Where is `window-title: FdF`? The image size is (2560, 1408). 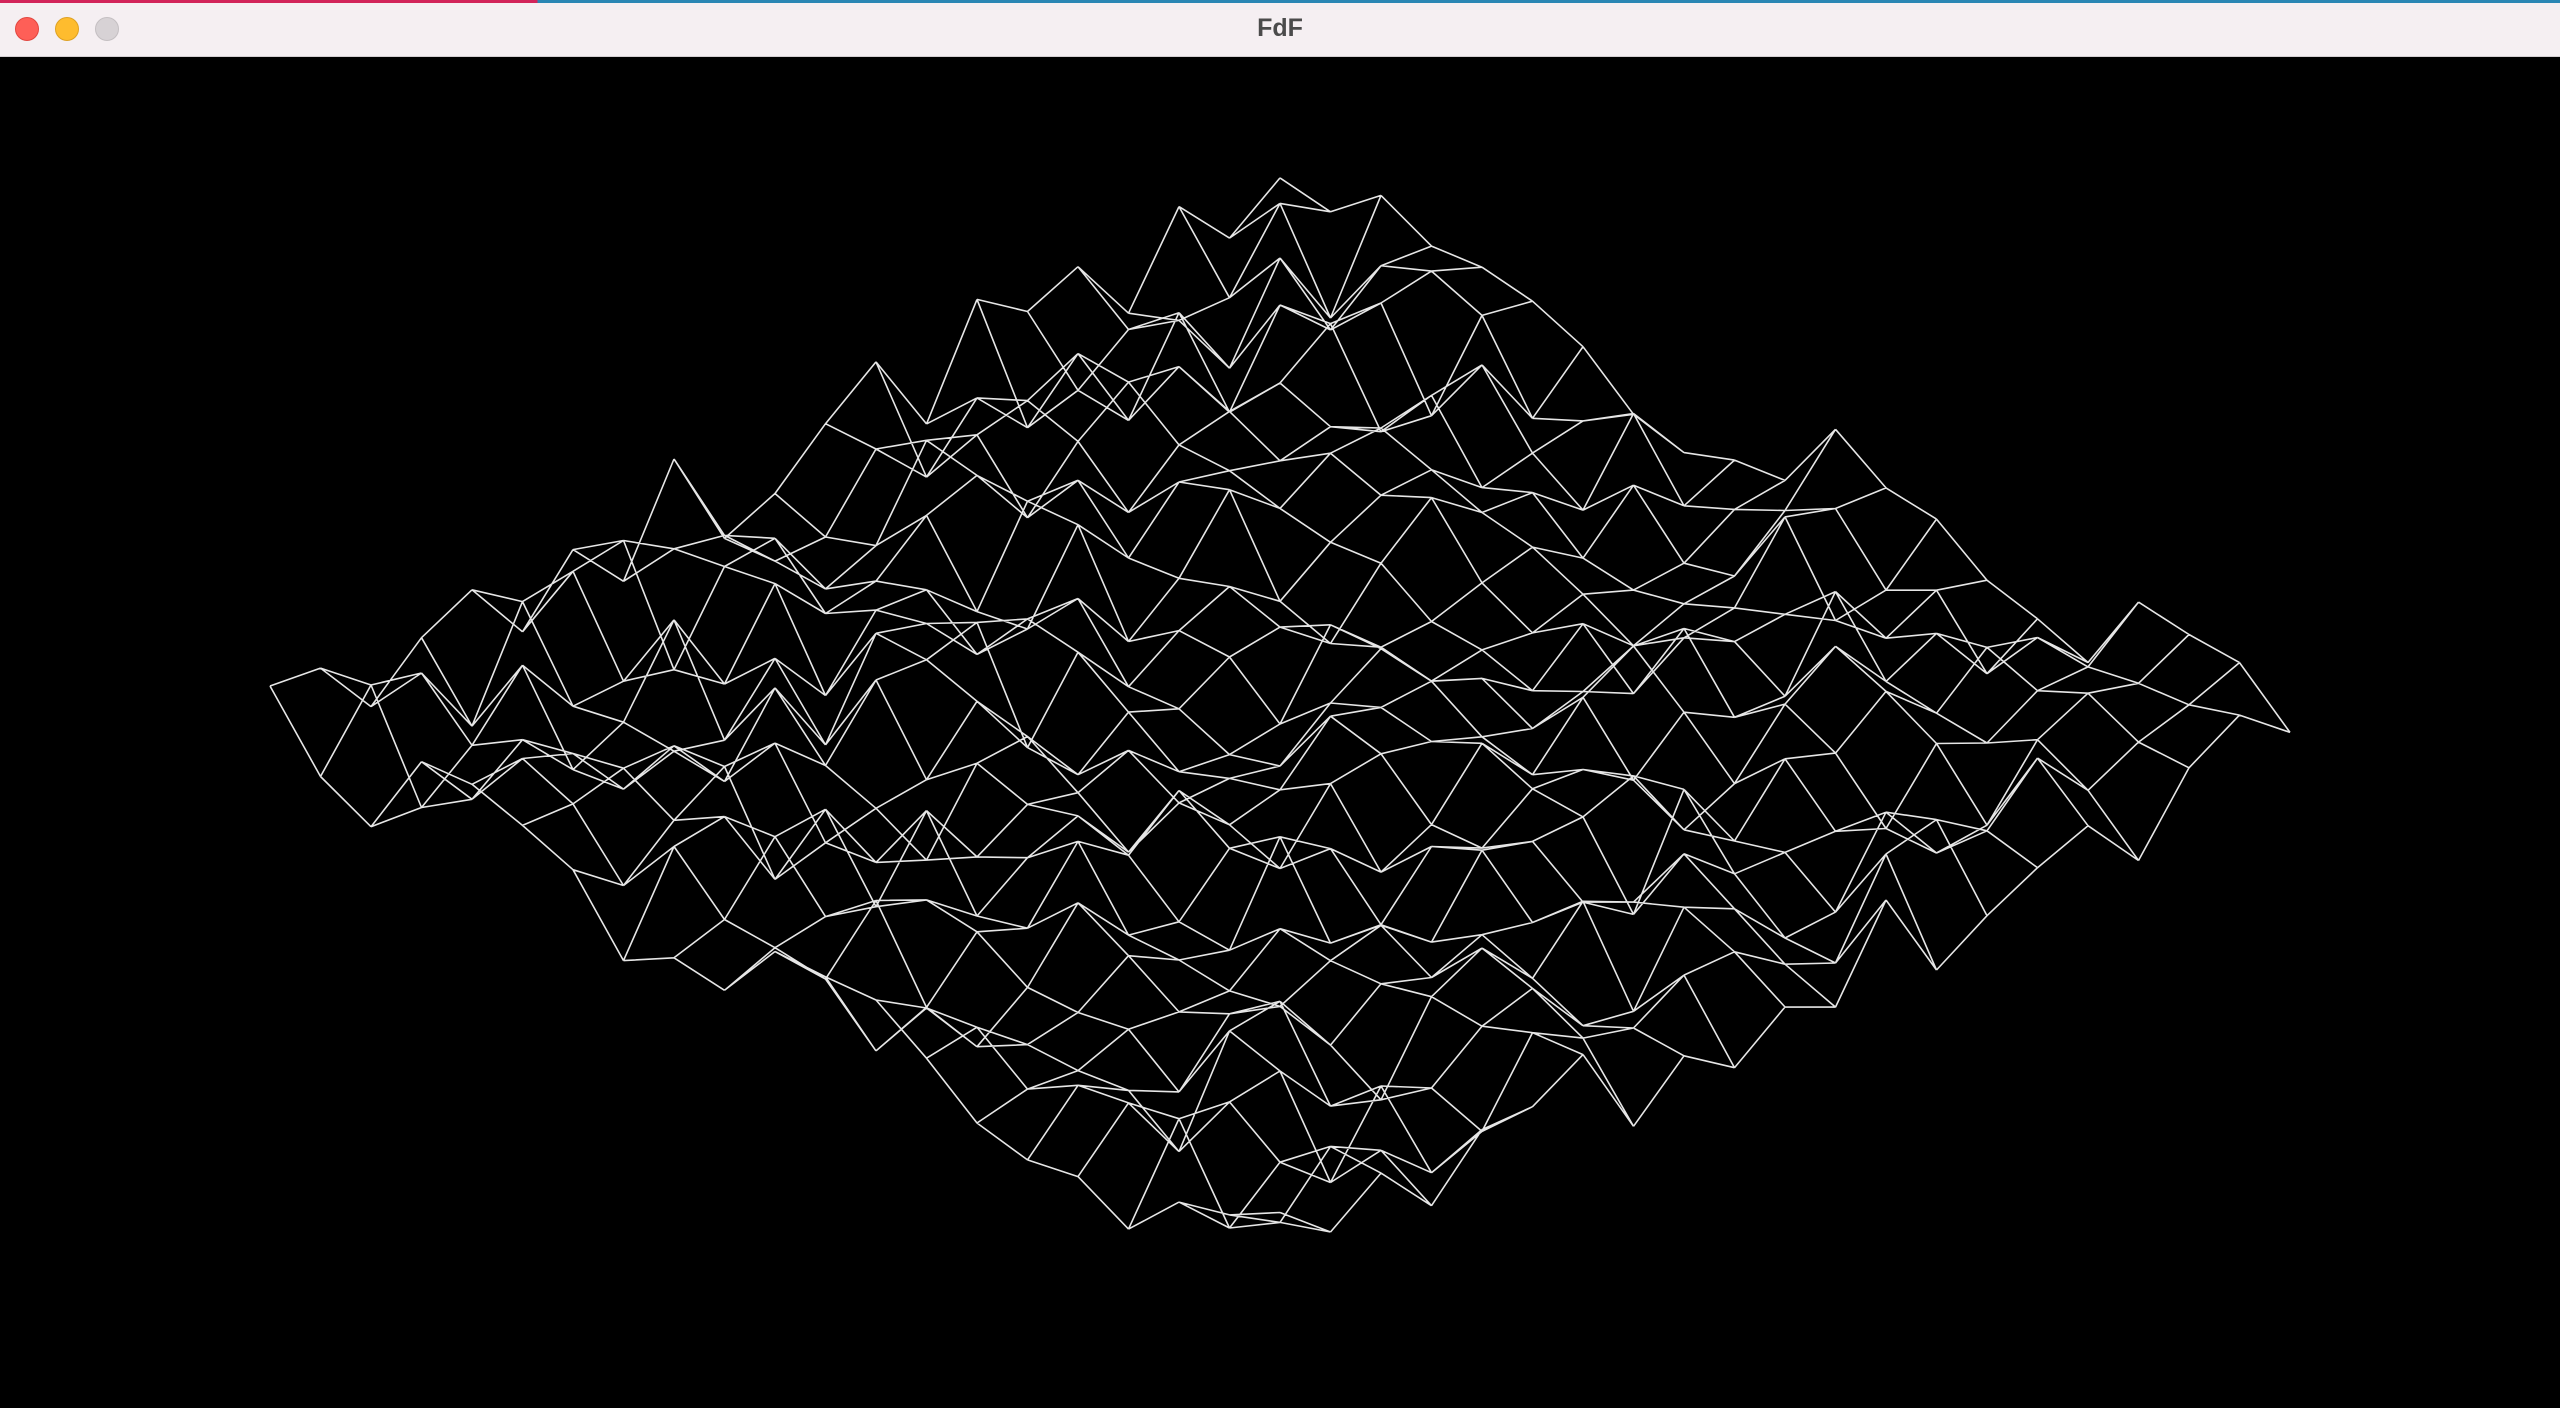 window-title: FdF is located at coordinates (1280, 28).